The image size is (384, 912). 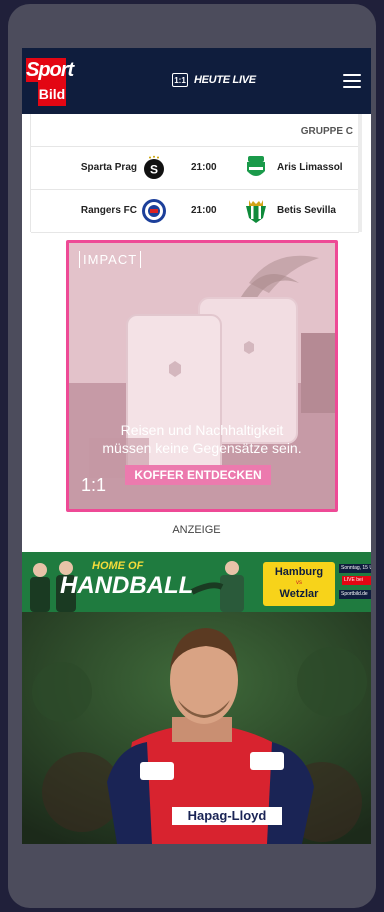 I want to click on logo-text-top: Sport, so click(x=50, y=70).